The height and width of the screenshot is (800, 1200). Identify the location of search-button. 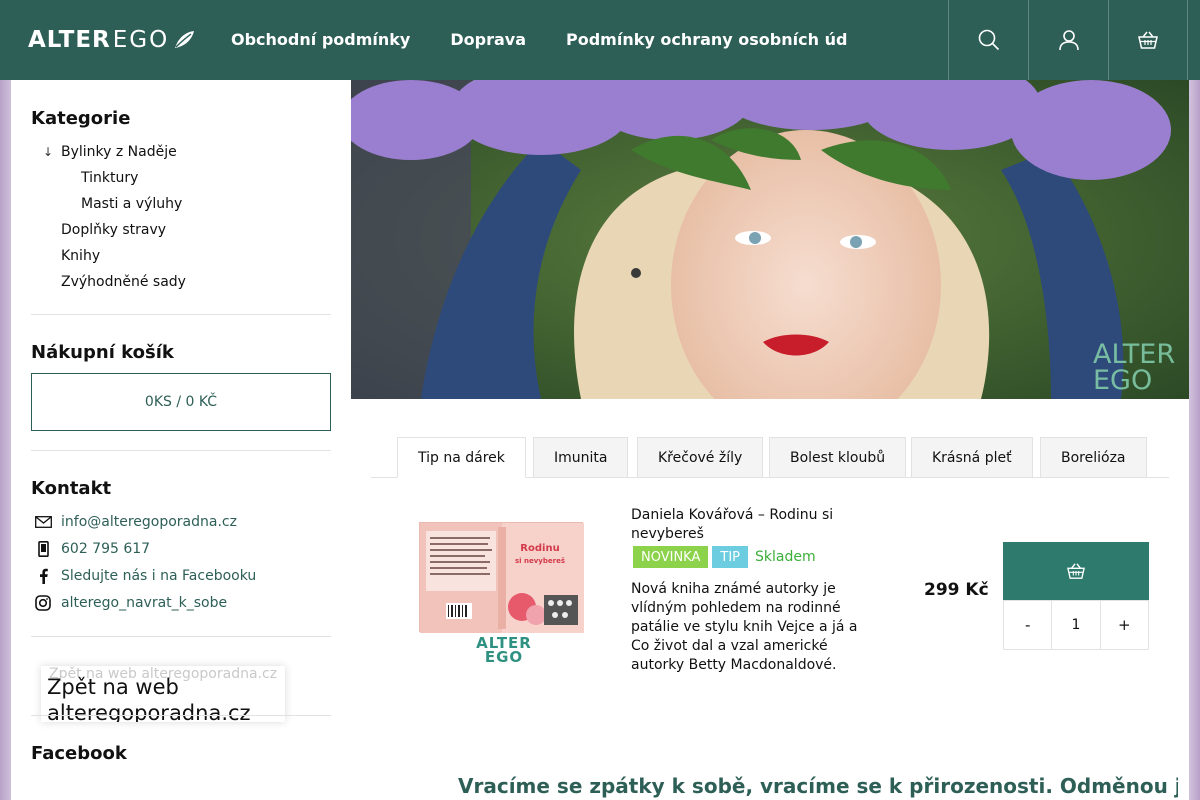
(988, 40).